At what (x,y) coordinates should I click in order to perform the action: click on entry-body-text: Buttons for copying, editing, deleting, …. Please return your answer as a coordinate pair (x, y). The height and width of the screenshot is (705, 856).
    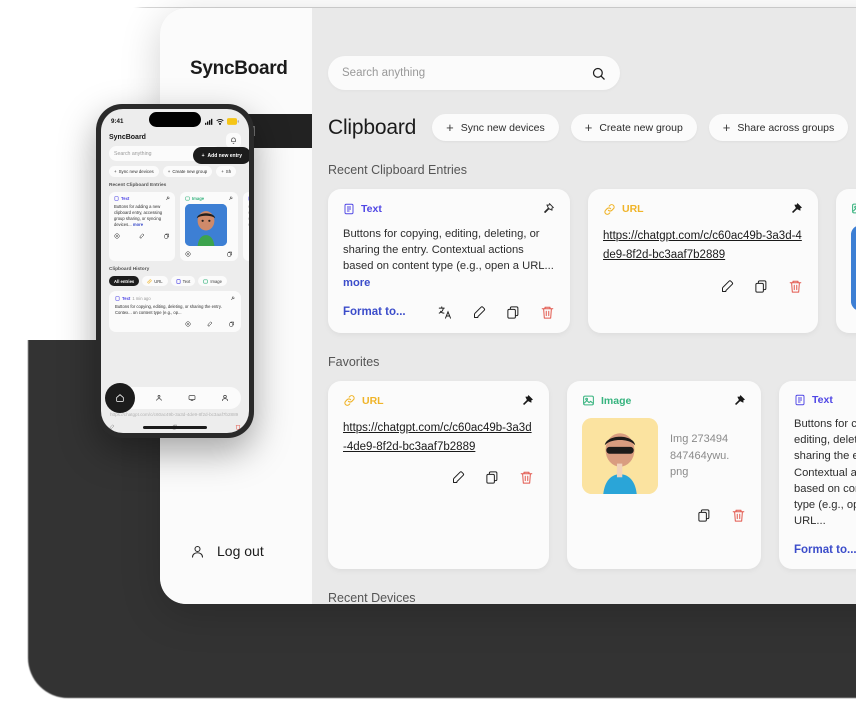
    Looking at the image, I should click on (168, 310).